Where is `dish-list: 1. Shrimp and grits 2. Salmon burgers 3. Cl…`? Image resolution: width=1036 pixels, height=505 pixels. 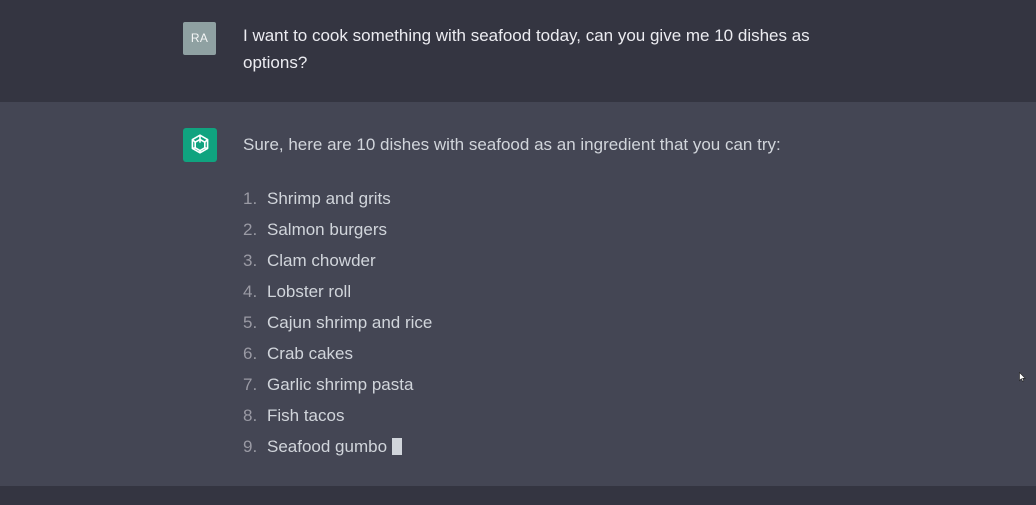
dish-list: 1. Shrimp and grits 2. Salmon burgers 3. Cl… is located at coordinates (337, 324).